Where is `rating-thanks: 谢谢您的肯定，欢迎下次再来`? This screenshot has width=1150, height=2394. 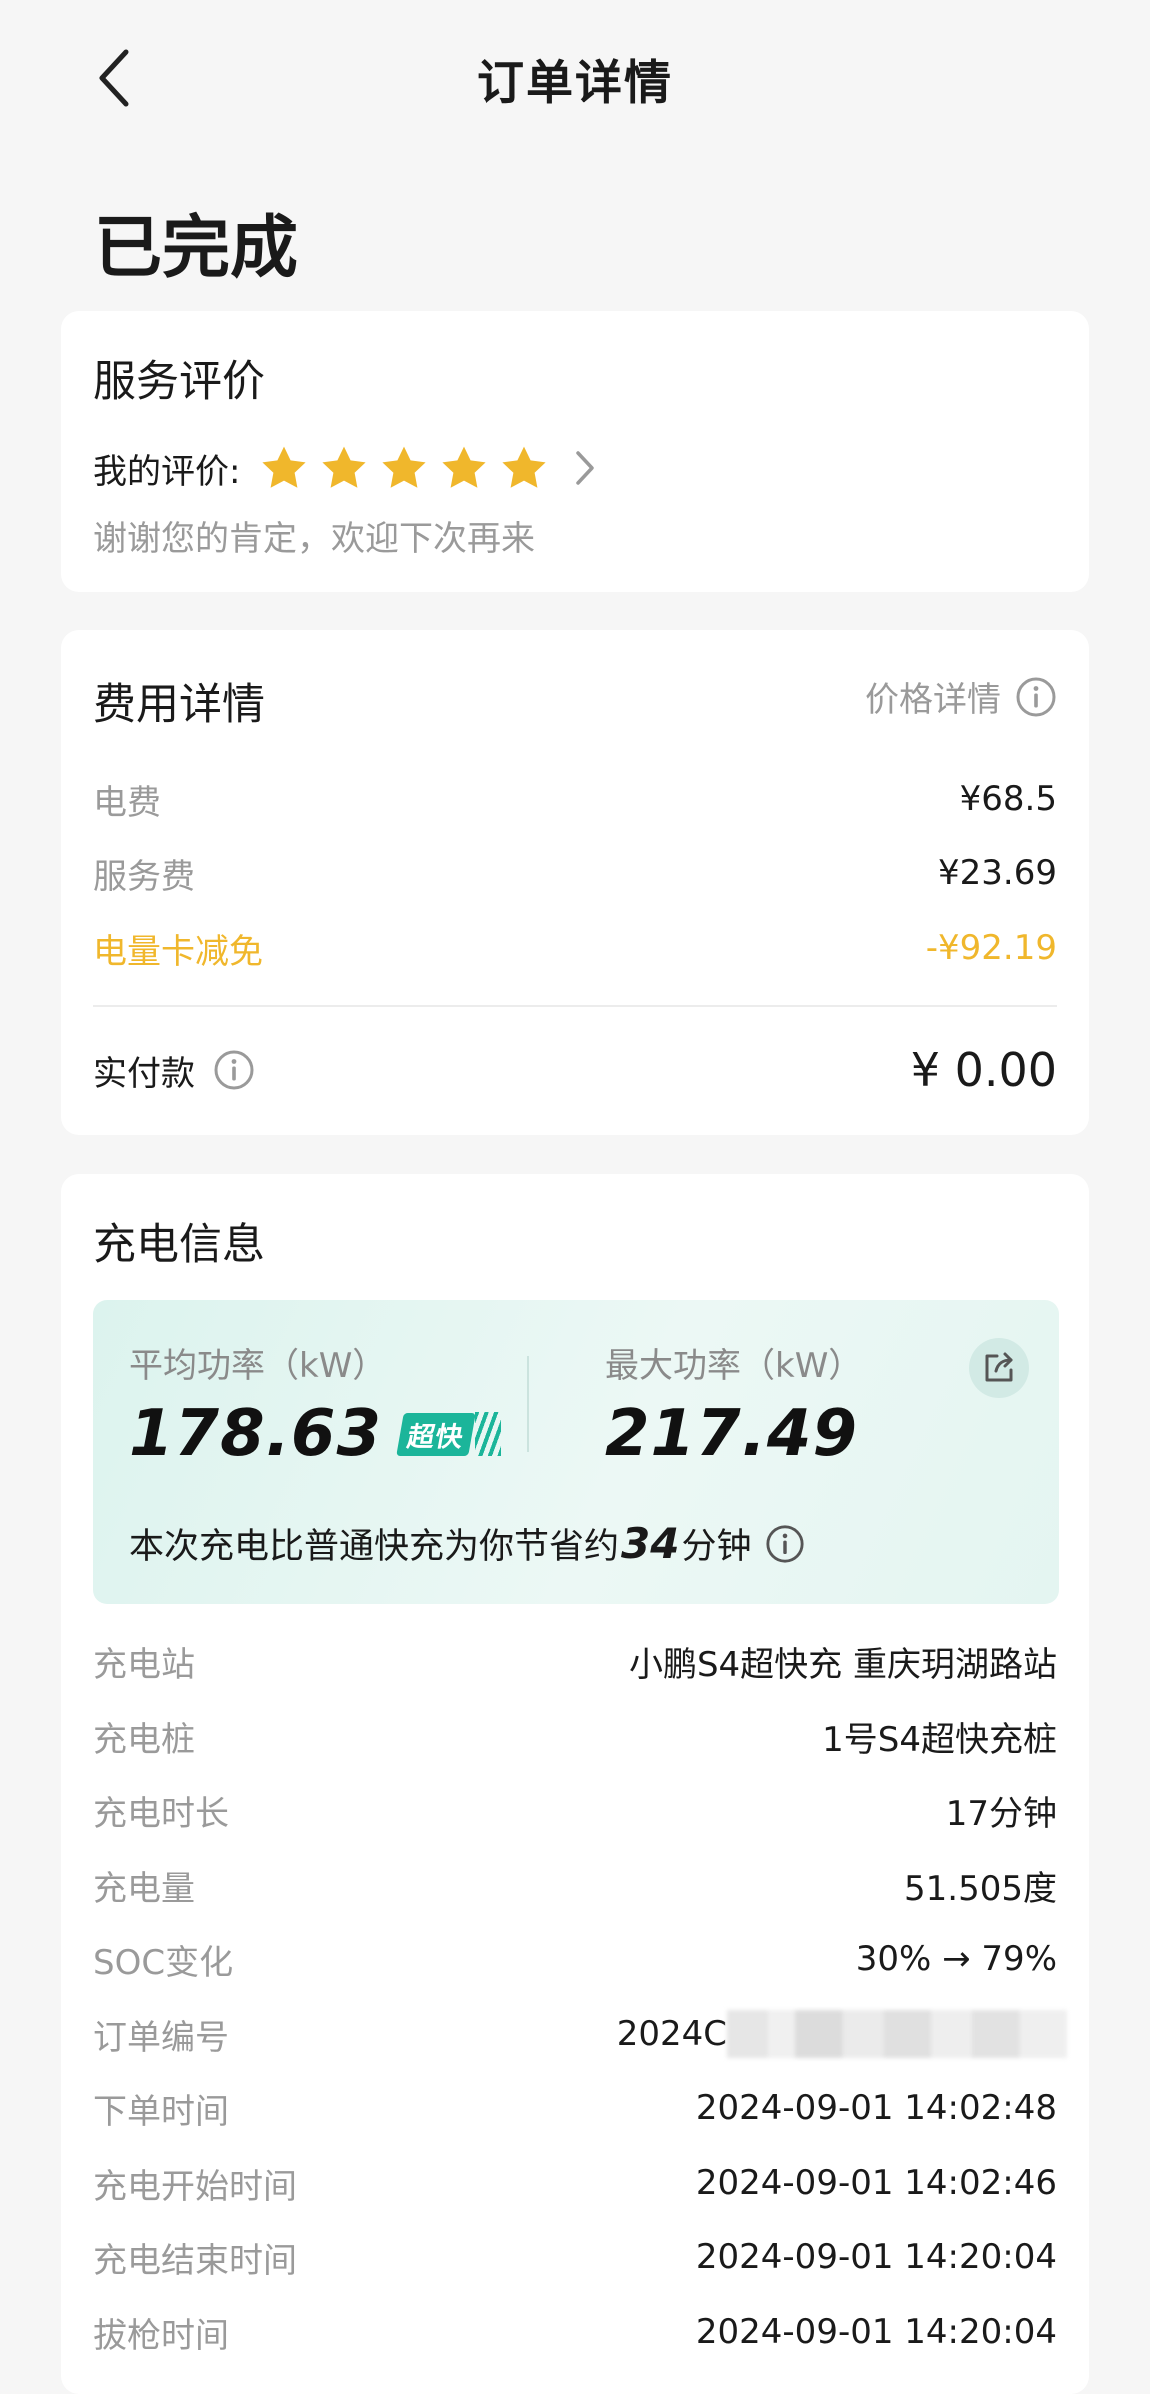 rating-thanks: 谢谢您的肯定，欢迎下次再来 is located at coordinates (314, 539).